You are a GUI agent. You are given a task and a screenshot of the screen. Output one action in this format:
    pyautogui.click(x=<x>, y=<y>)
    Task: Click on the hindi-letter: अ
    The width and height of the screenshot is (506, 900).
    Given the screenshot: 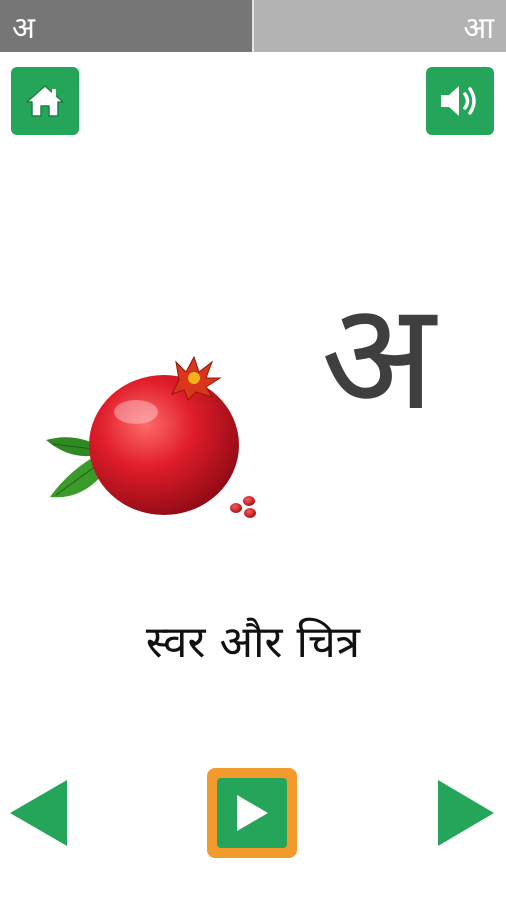 What is the action you would take?
    pyautogui.click(x=378, y=357)
    